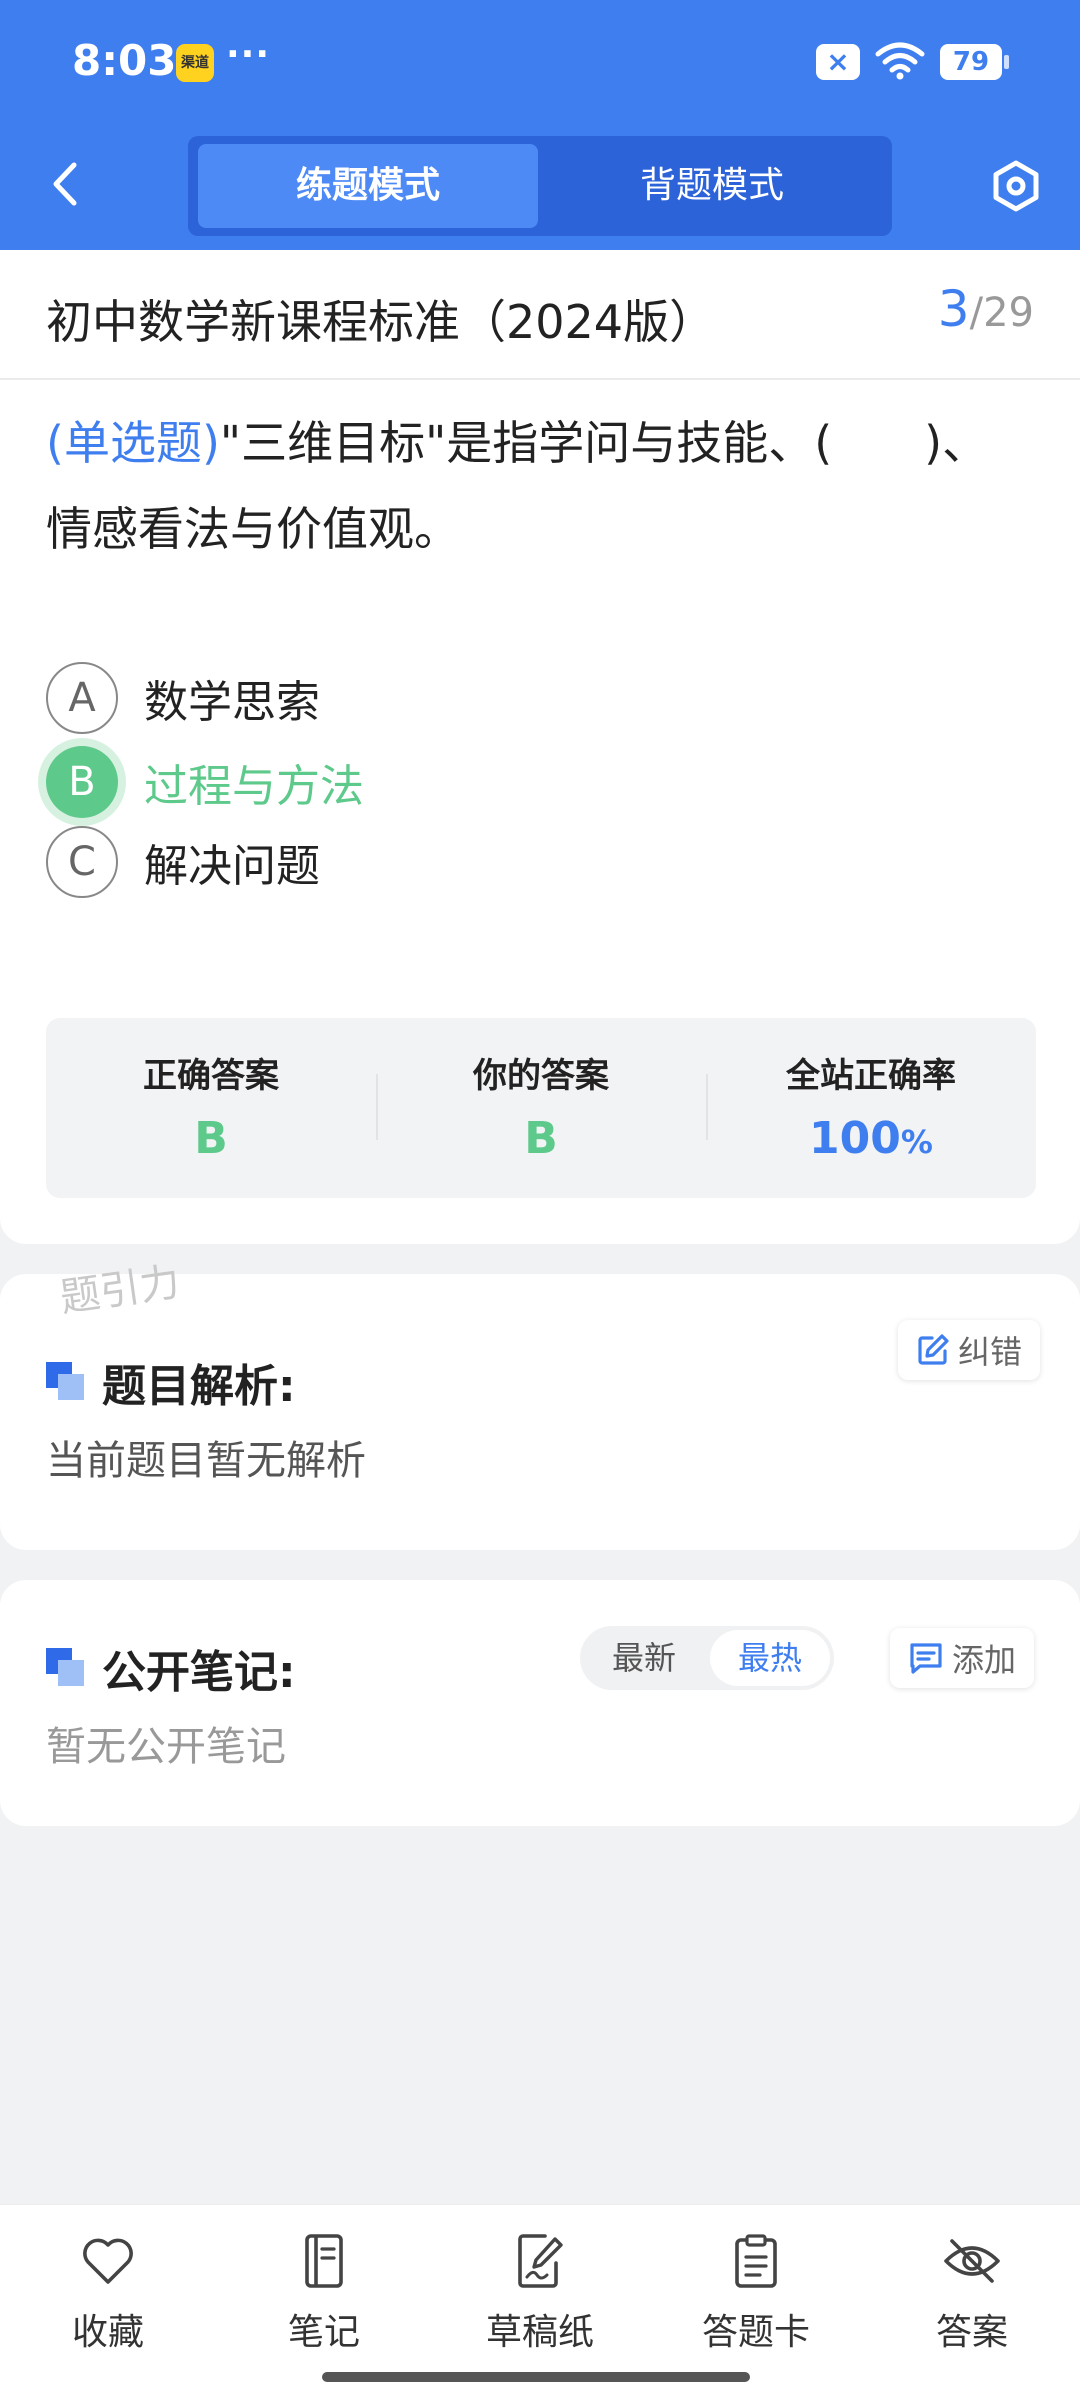 The height and width of the screenshot is (2400, 1080). Describe the element at coordinates (540, 62) in the screenshot. I see `status-bar: 8:03 渠道 ··· × 79` at that location.